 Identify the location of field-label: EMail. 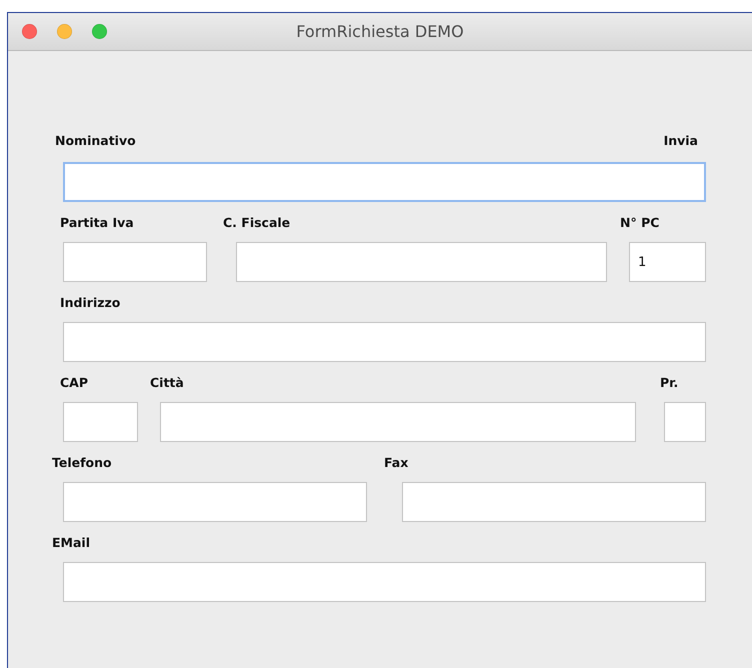
(71, 542).